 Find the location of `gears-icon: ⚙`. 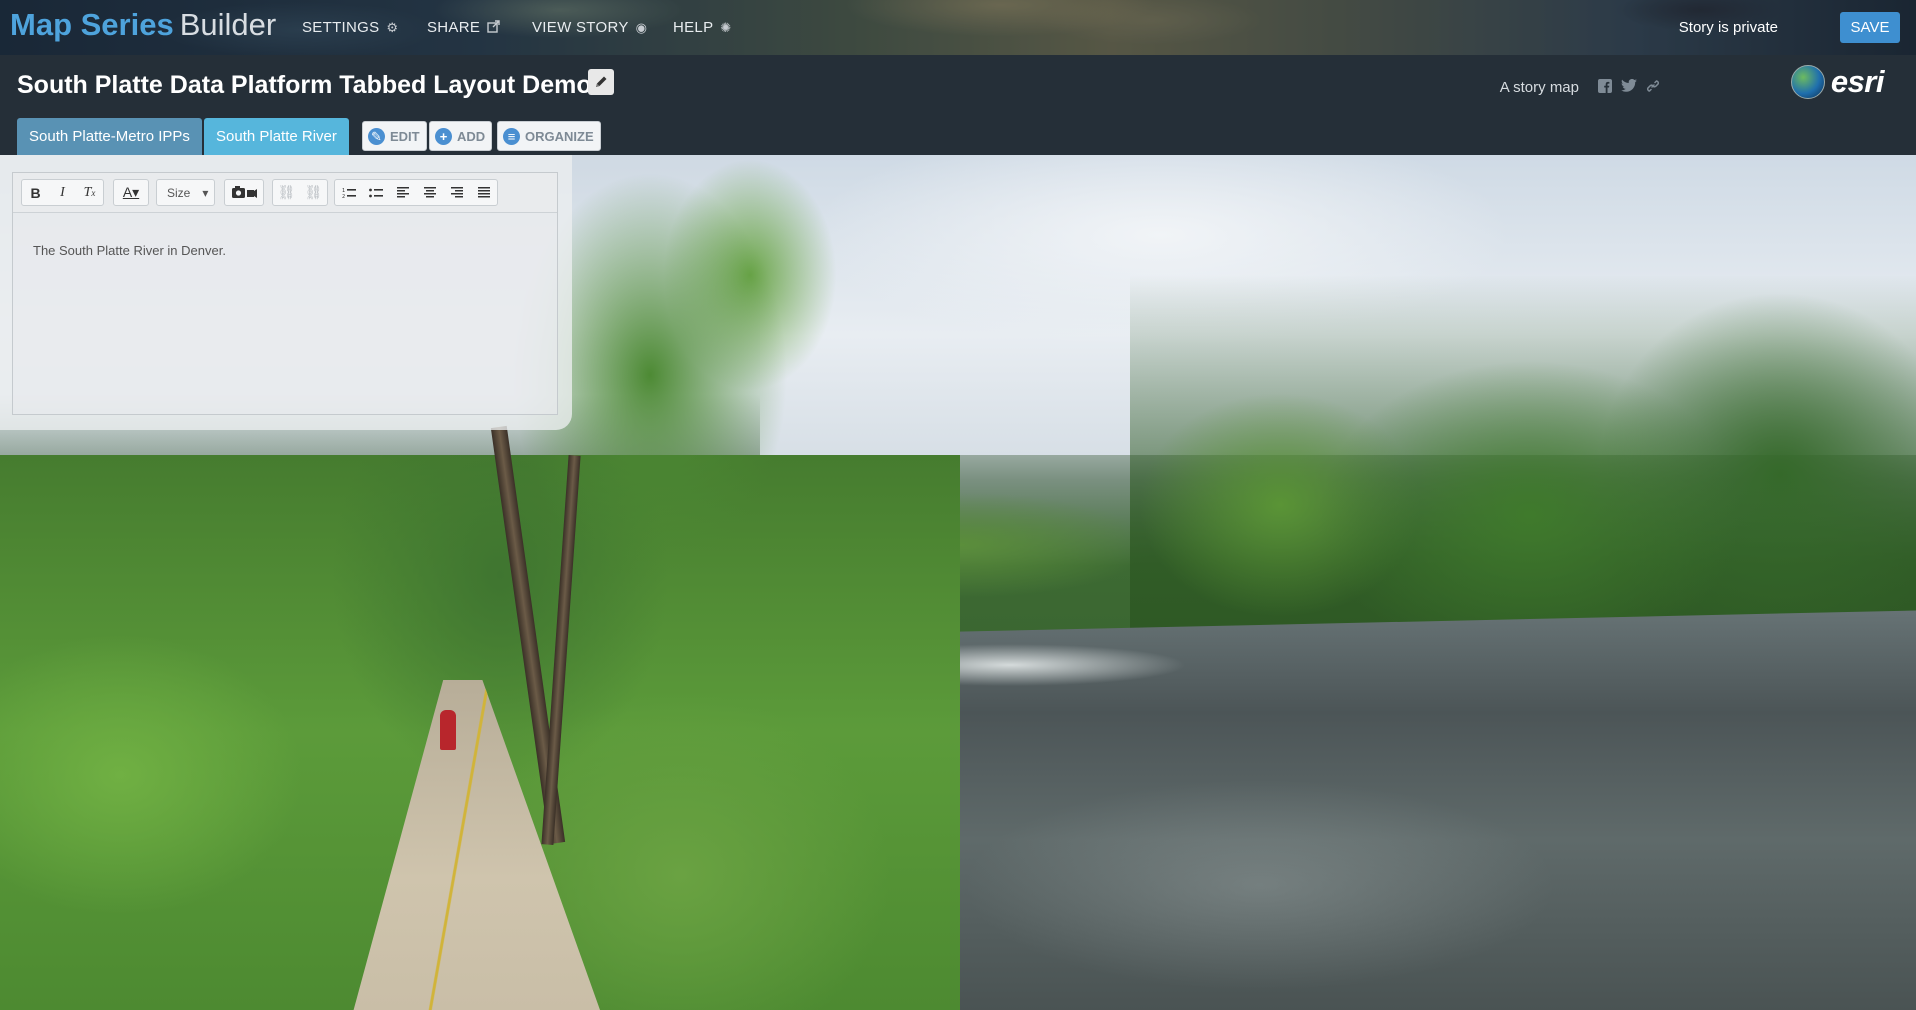

gears-icon: ⚙ is located at coordinates (392, 27).